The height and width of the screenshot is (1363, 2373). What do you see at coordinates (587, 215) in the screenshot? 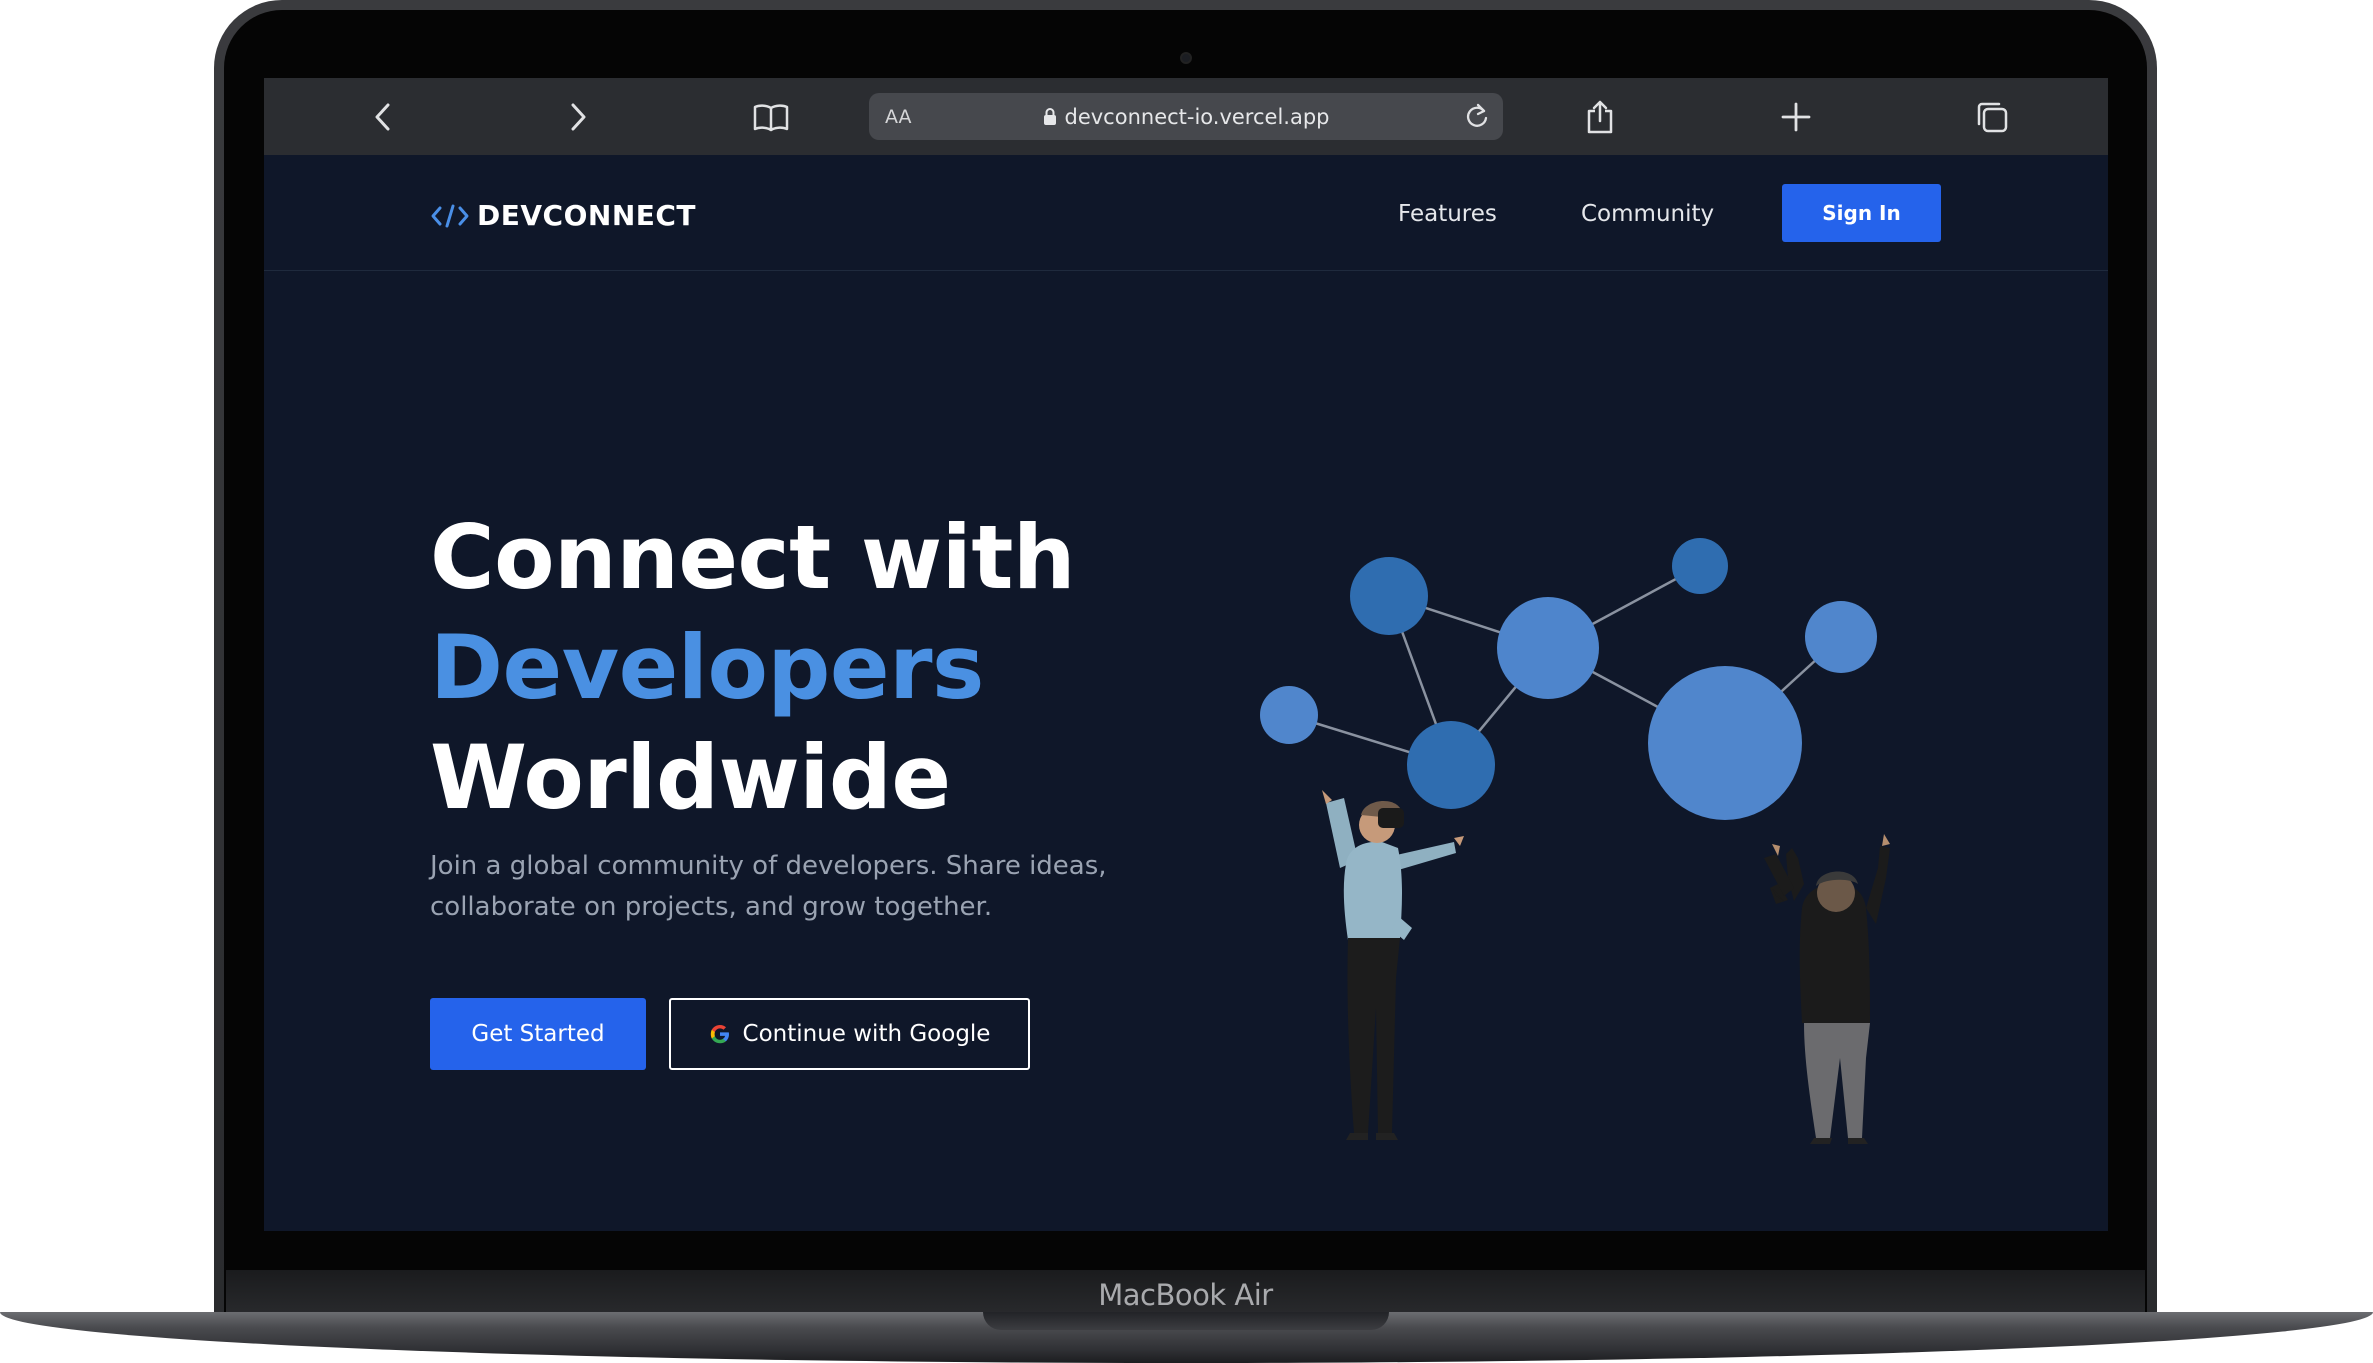
I see `logo-text: DEVCONNECT` at bounding box center [587, 215].